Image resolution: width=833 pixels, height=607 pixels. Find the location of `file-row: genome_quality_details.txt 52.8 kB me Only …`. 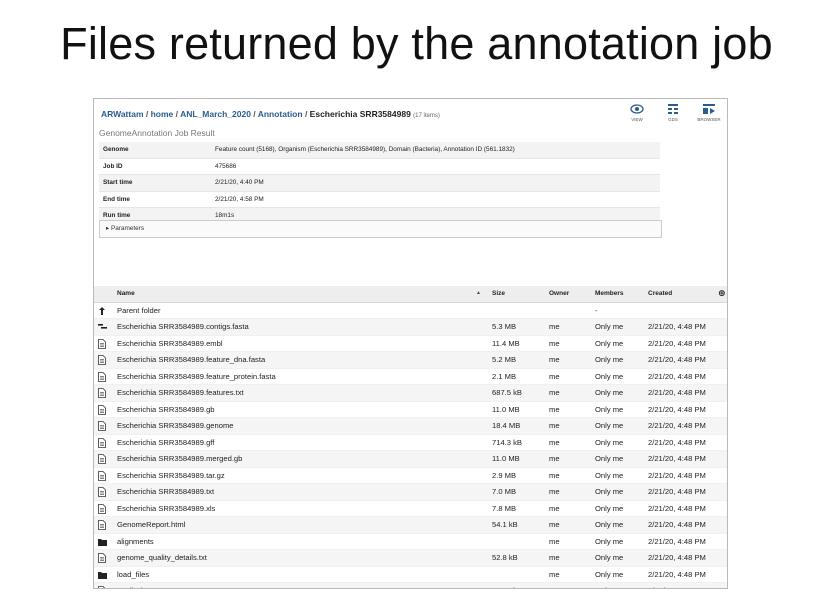

file-row: genome_quality_details.txt 52.8 kB me Only … is located at coordinates (410, 558).